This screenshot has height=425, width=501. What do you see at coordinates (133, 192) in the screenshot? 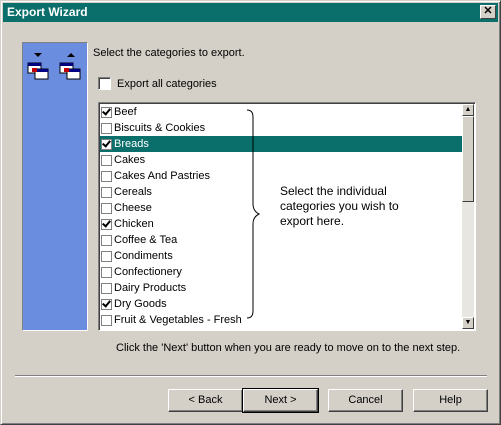
I see `category-label: Cereals` at bounding box center [133, 192].